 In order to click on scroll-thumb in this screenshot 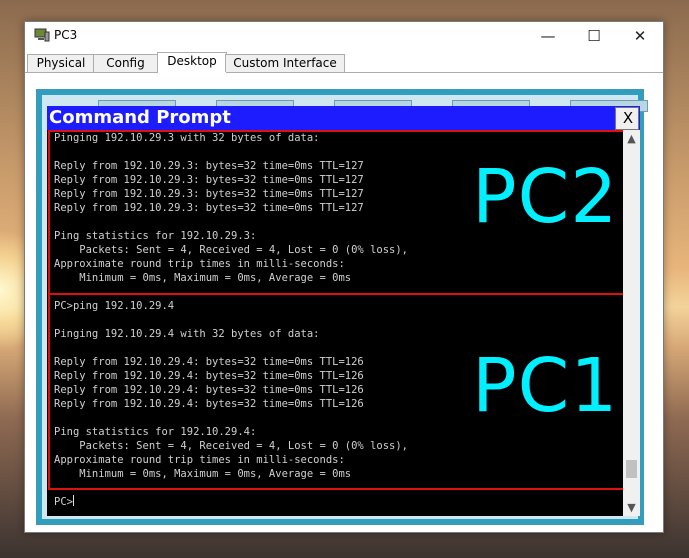, I will do `click(631, 469)`.